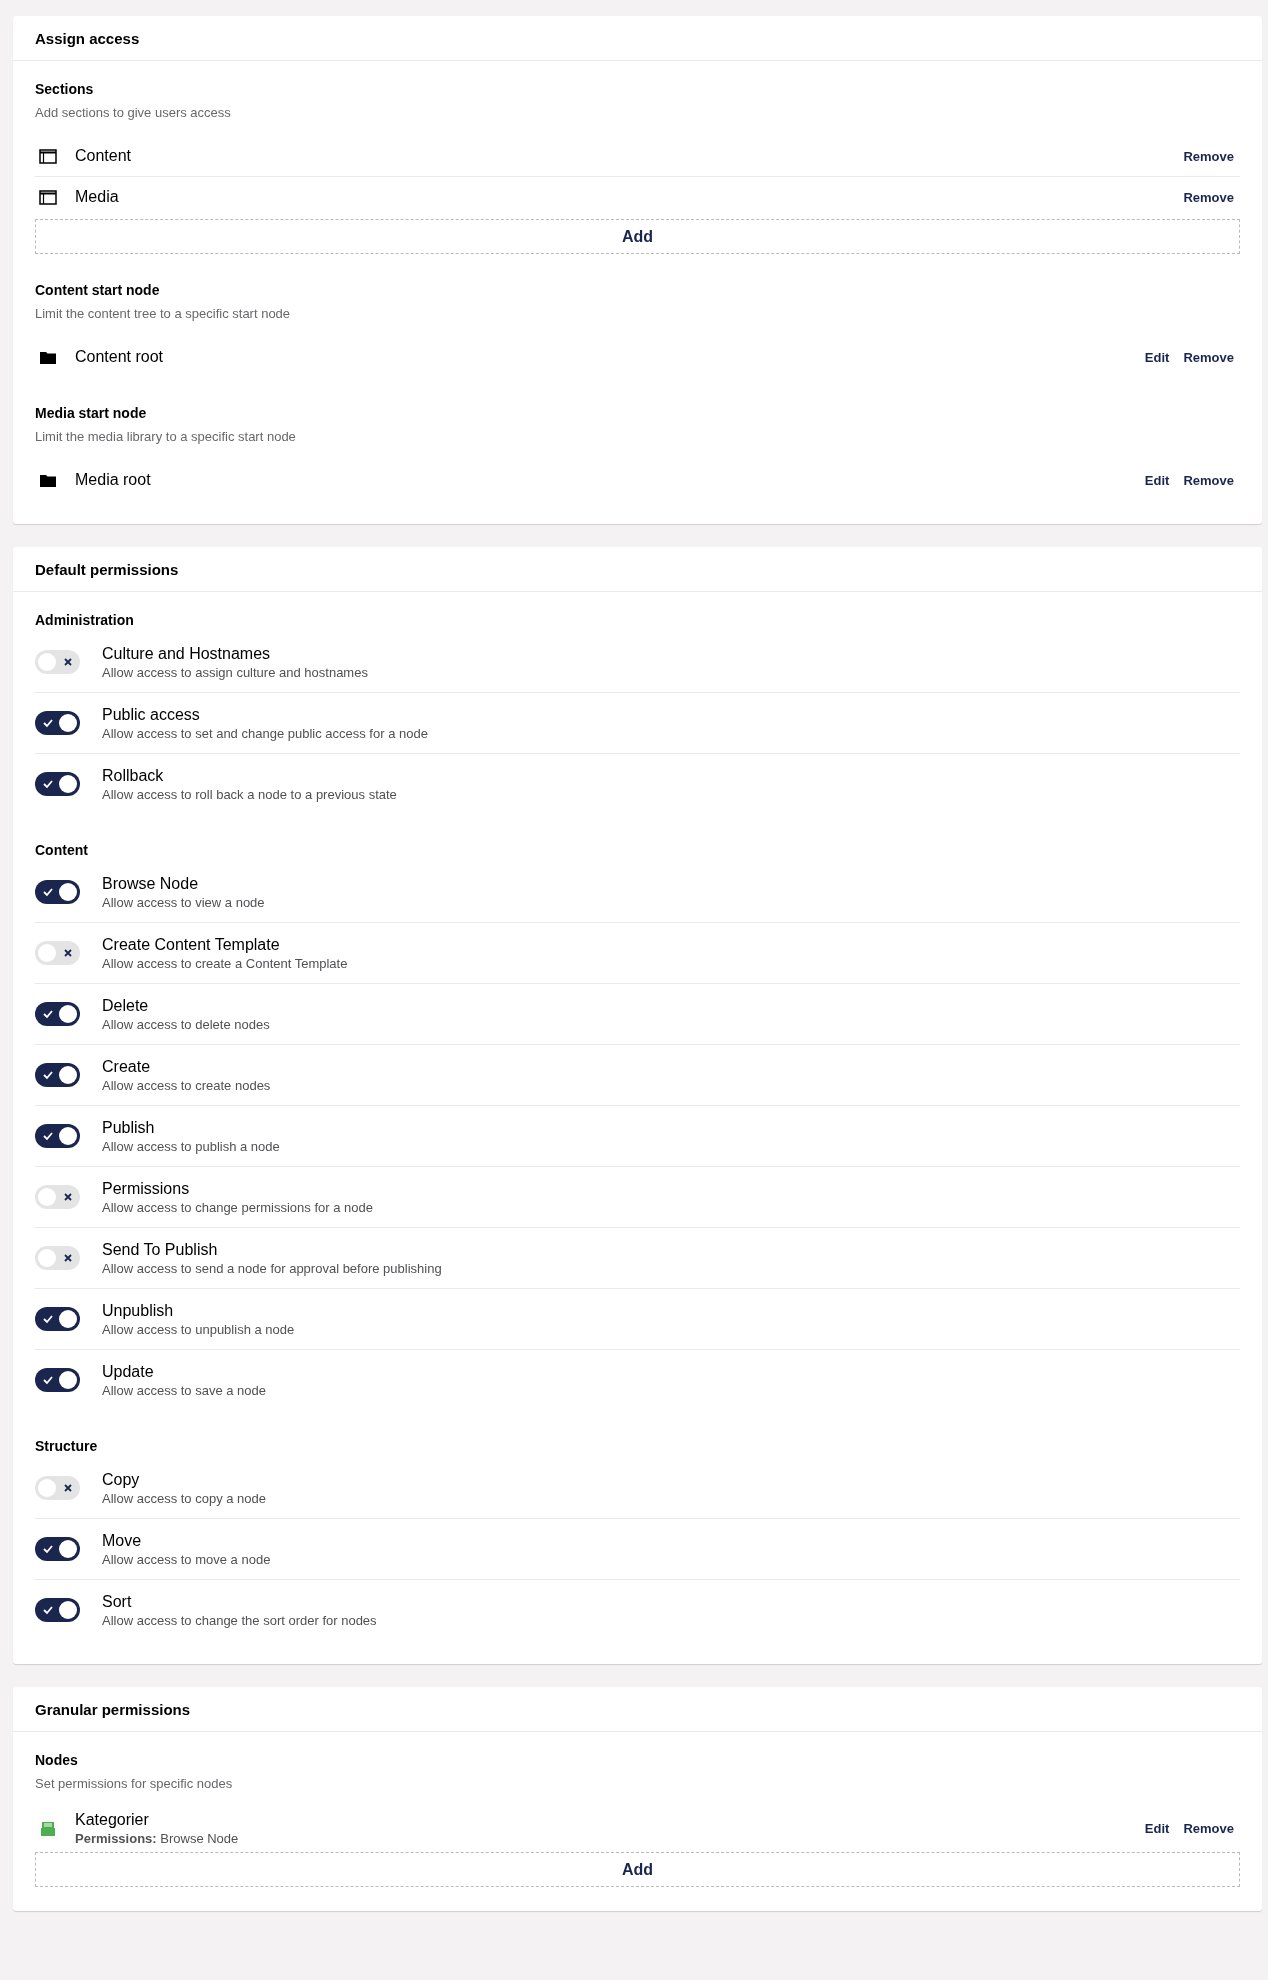  I want to click on item-name: Content root, so click(120, 357).